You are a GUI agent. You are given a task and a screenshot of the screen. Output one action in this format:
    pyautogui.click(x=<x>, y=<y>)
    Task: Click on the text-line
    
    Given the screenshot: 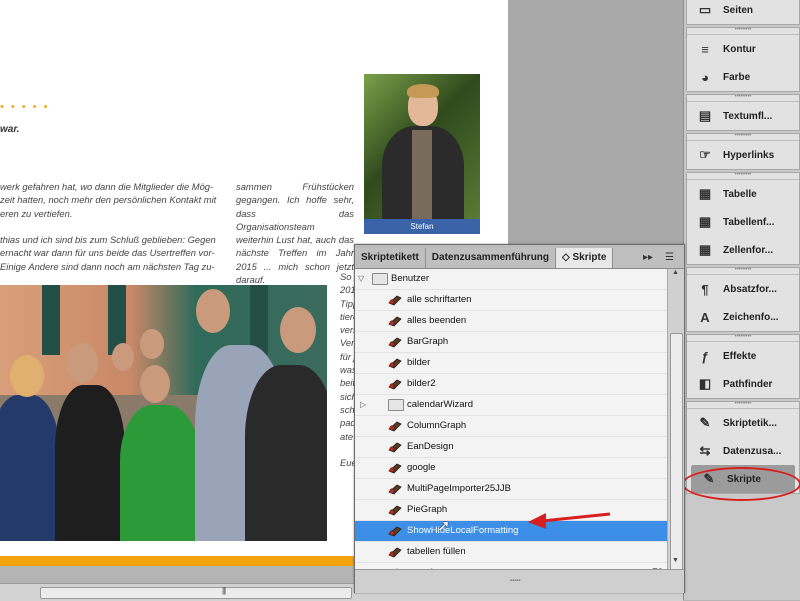 What is the action you would take?
    pyautogui.click(x=108, y=226)
    